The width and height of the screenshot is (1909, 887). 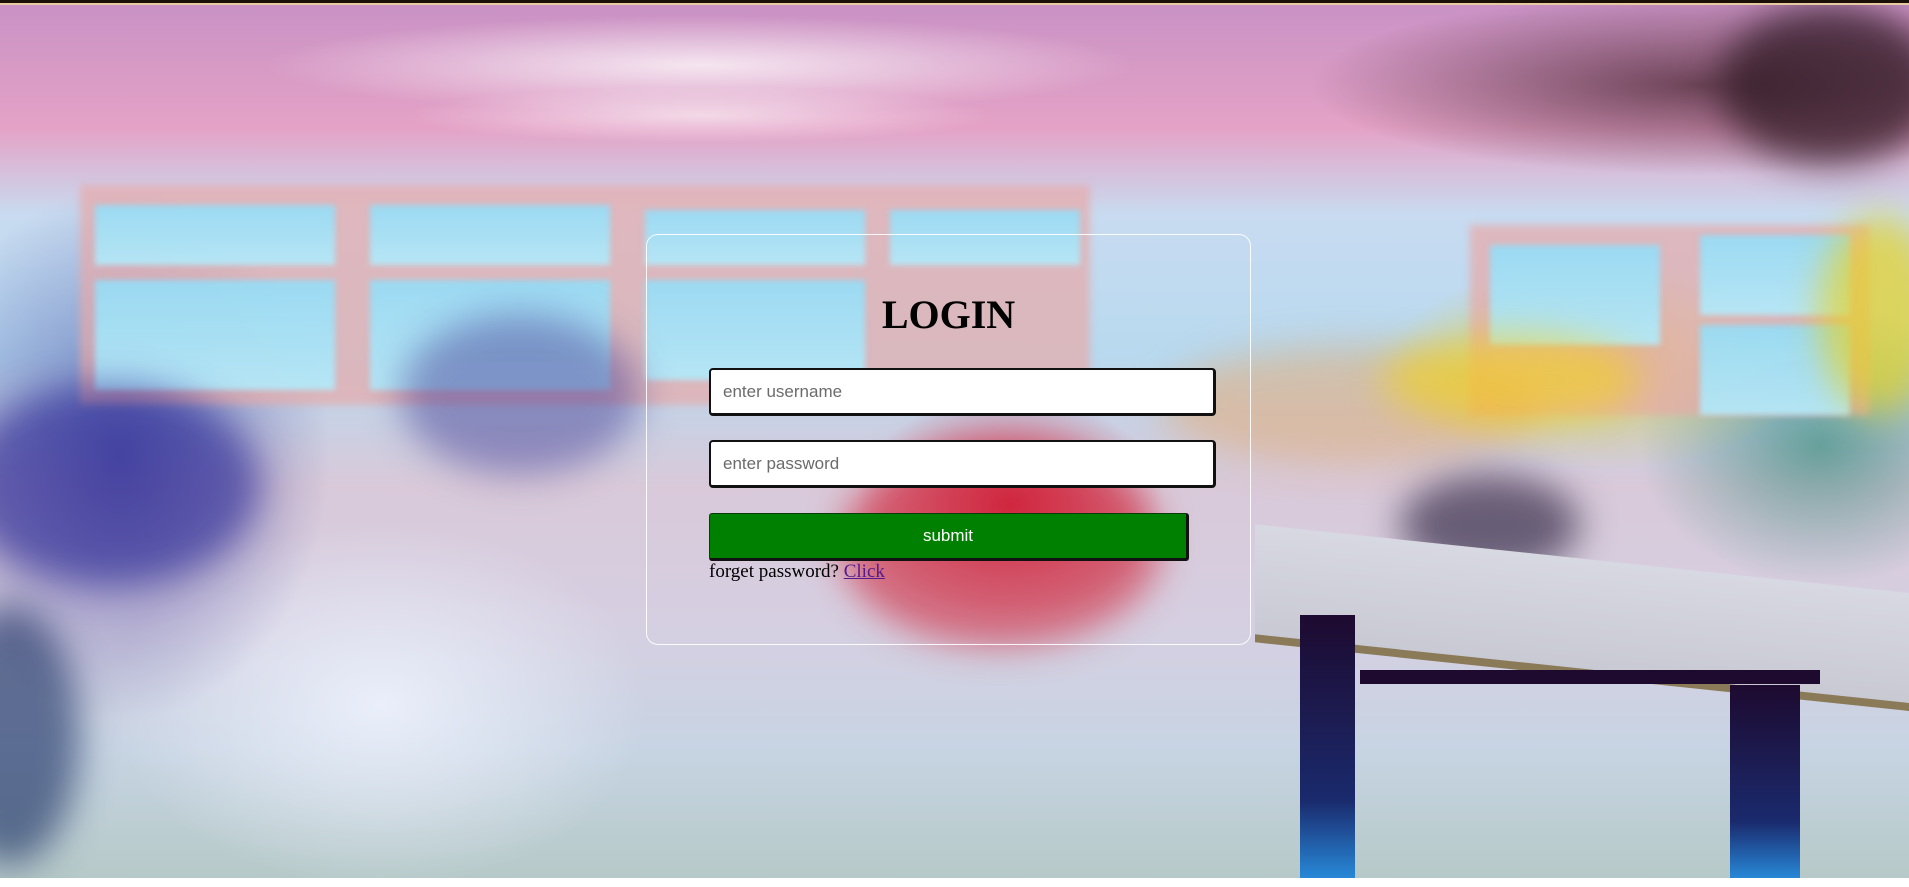 What do you see at coordinates (954, 2) in the screenshot?
I see `page-top-border` at bounding box center [954, 2].